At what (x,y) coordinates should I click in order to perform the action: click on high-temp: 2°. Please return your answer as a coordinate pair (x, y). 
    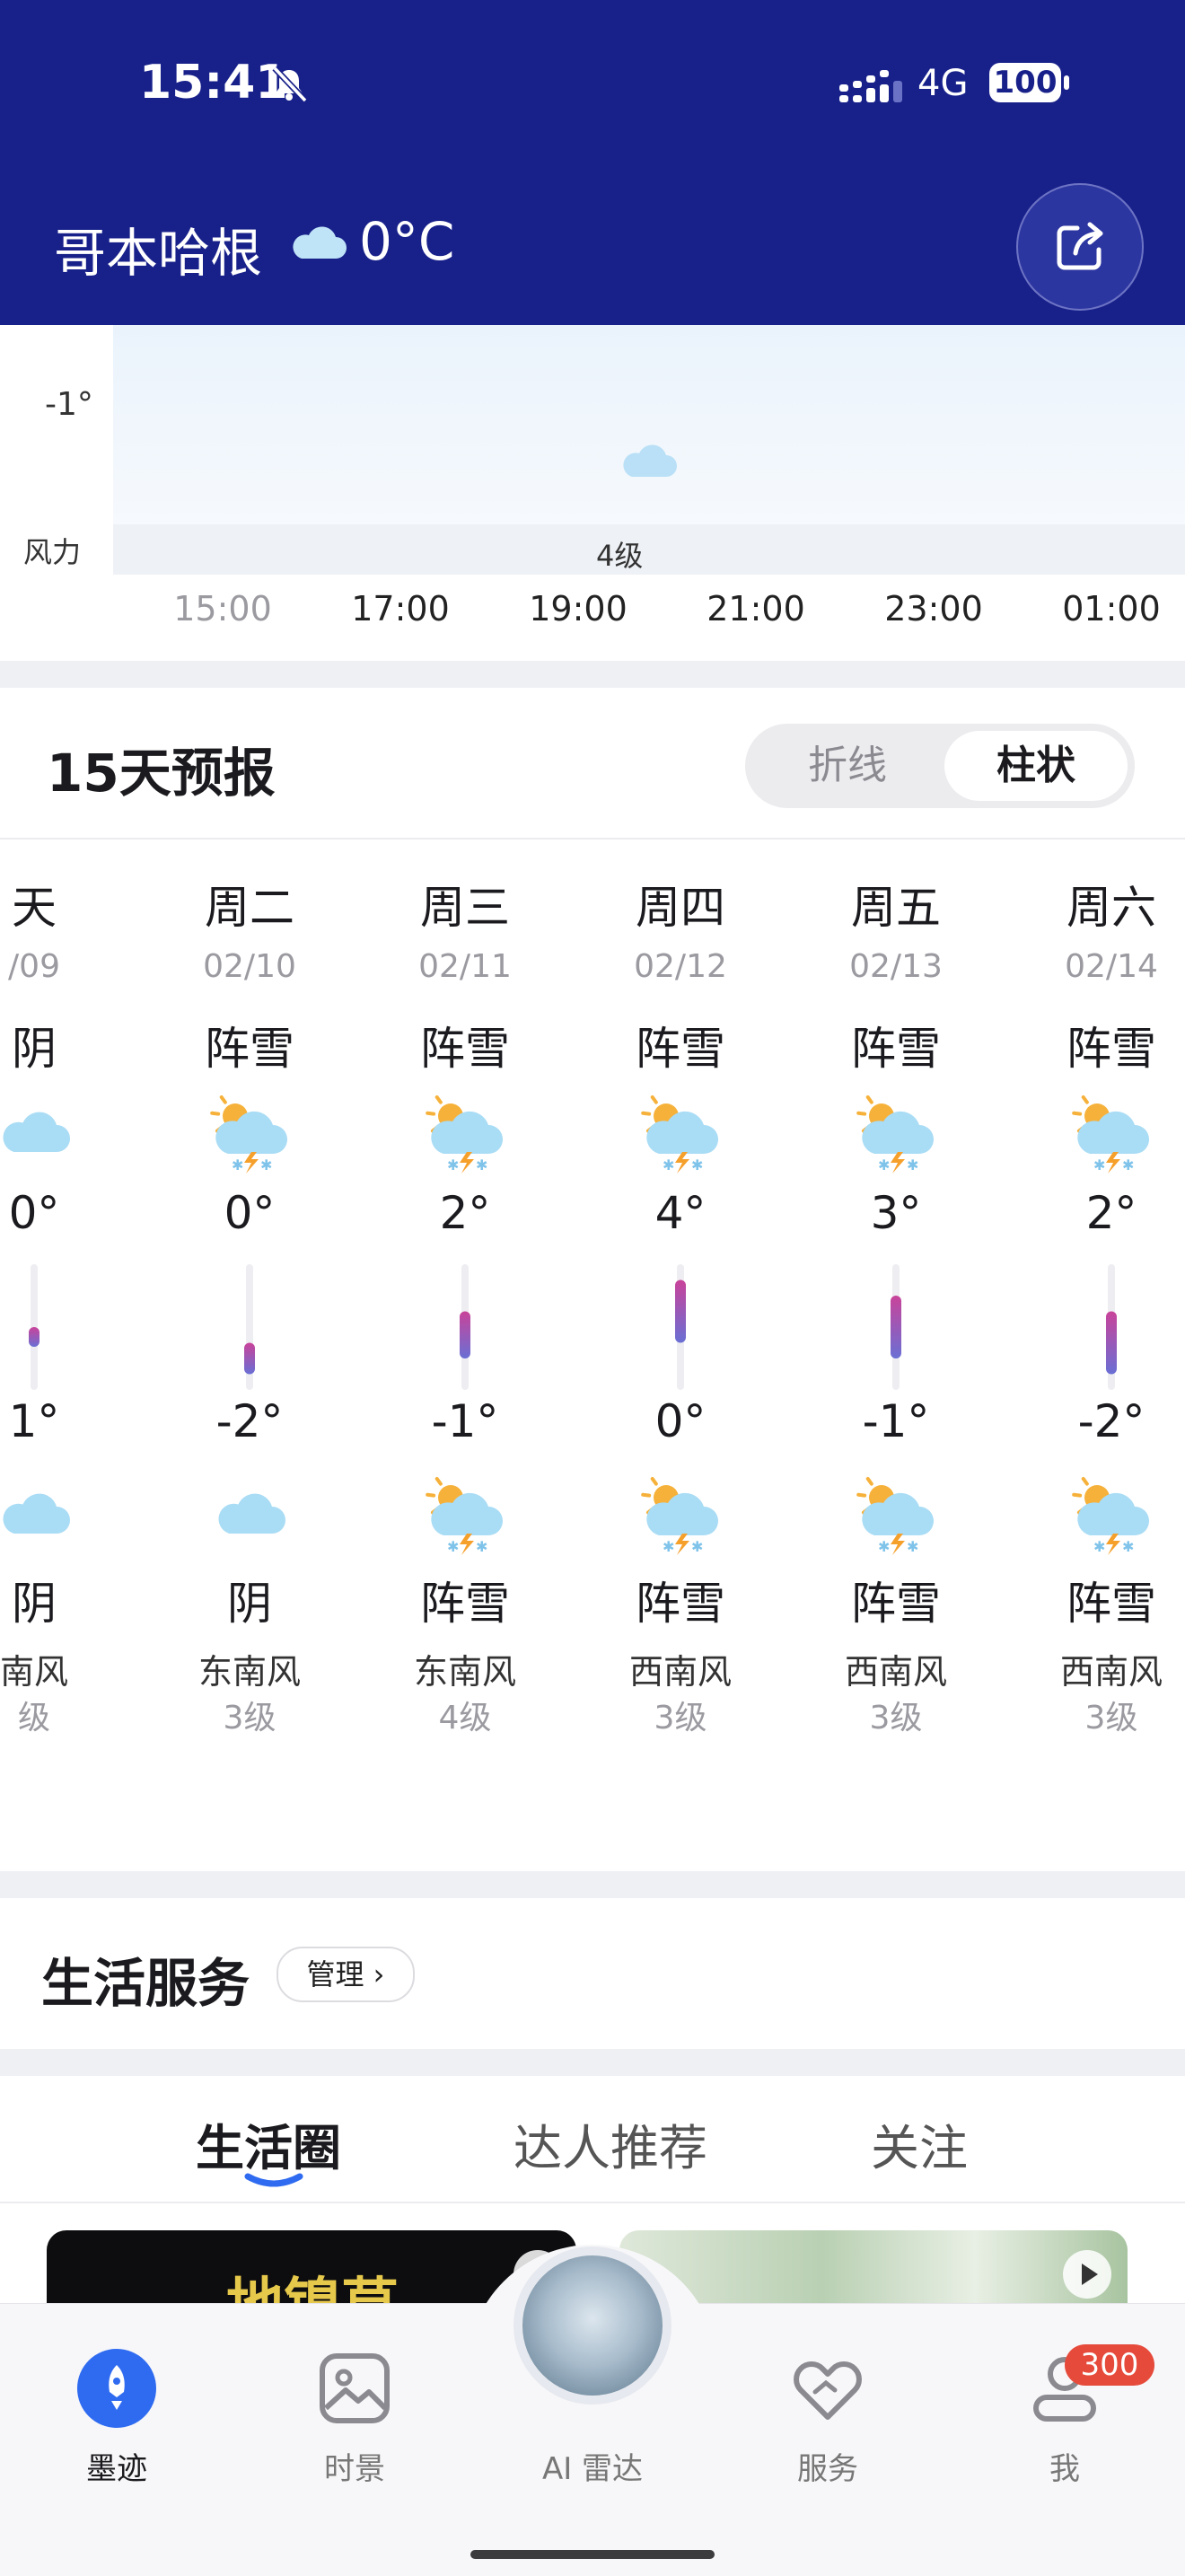
    Looking at the image, I should click on (465, 1213).